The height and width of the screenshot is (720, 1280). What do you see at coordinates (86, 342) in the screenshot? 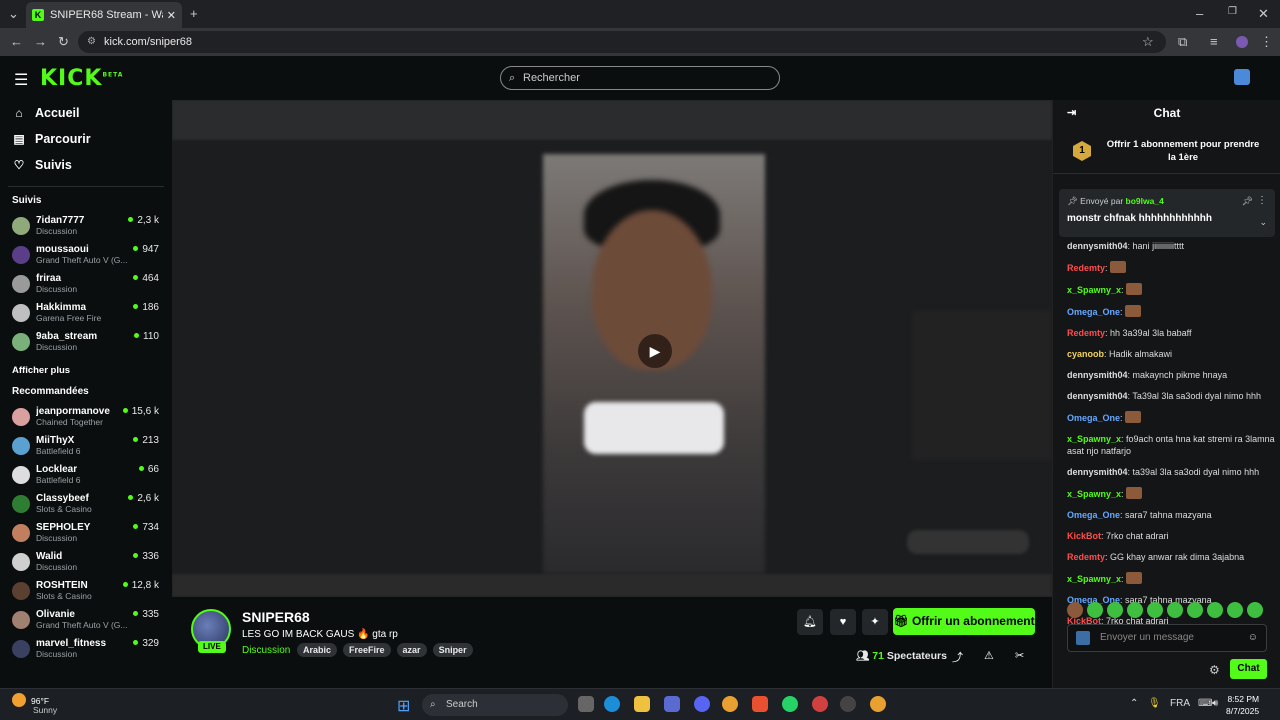
I see `sidebar-channel: 9aba_stream Discussion 110` at bounding box center [86, 342].